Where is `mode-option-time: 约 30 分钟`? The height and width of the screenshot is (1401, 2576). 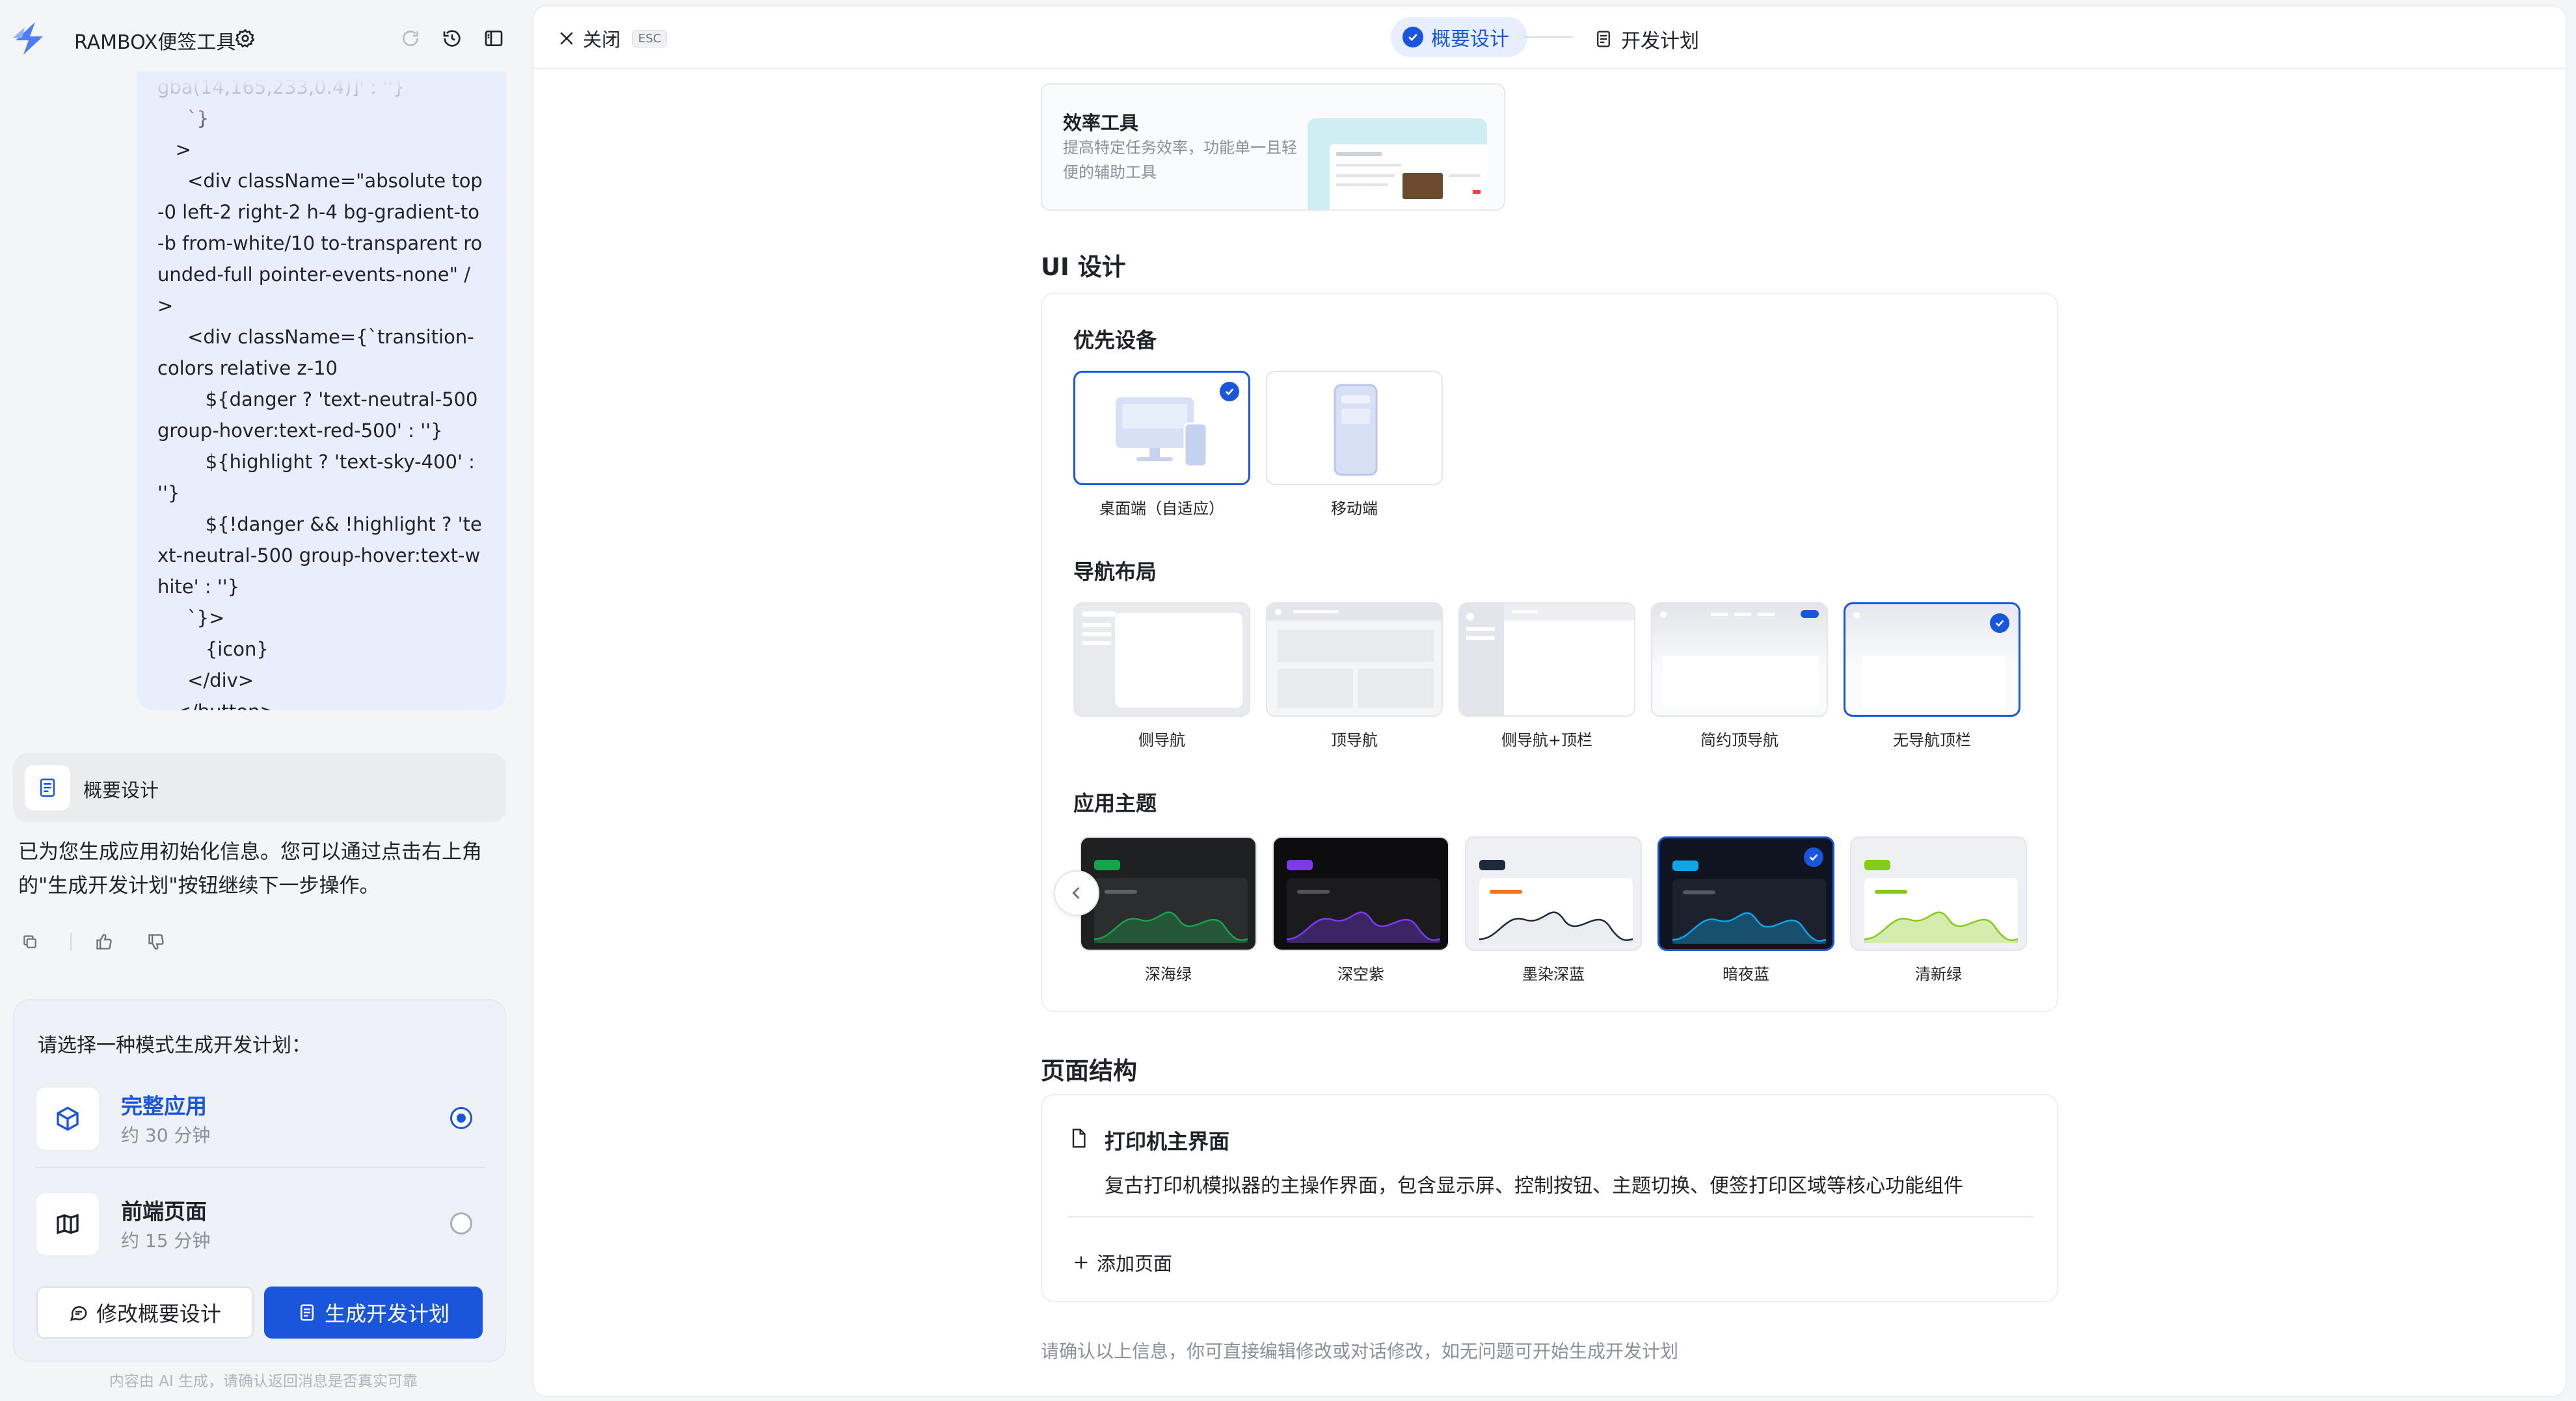 mode-option-time: 约 30 分钟 is located at coordinates (166, 1135).